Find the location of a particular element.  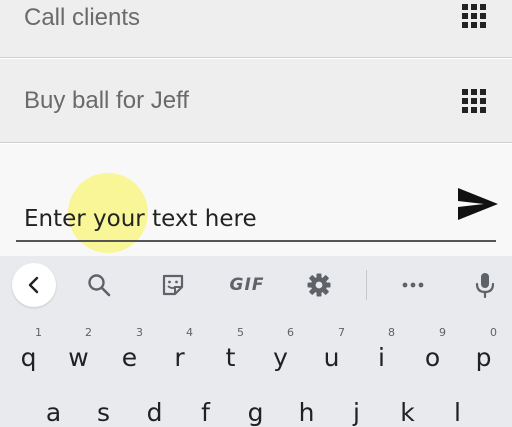

collapse-toolbar-button is located at coordinates (34, 285).